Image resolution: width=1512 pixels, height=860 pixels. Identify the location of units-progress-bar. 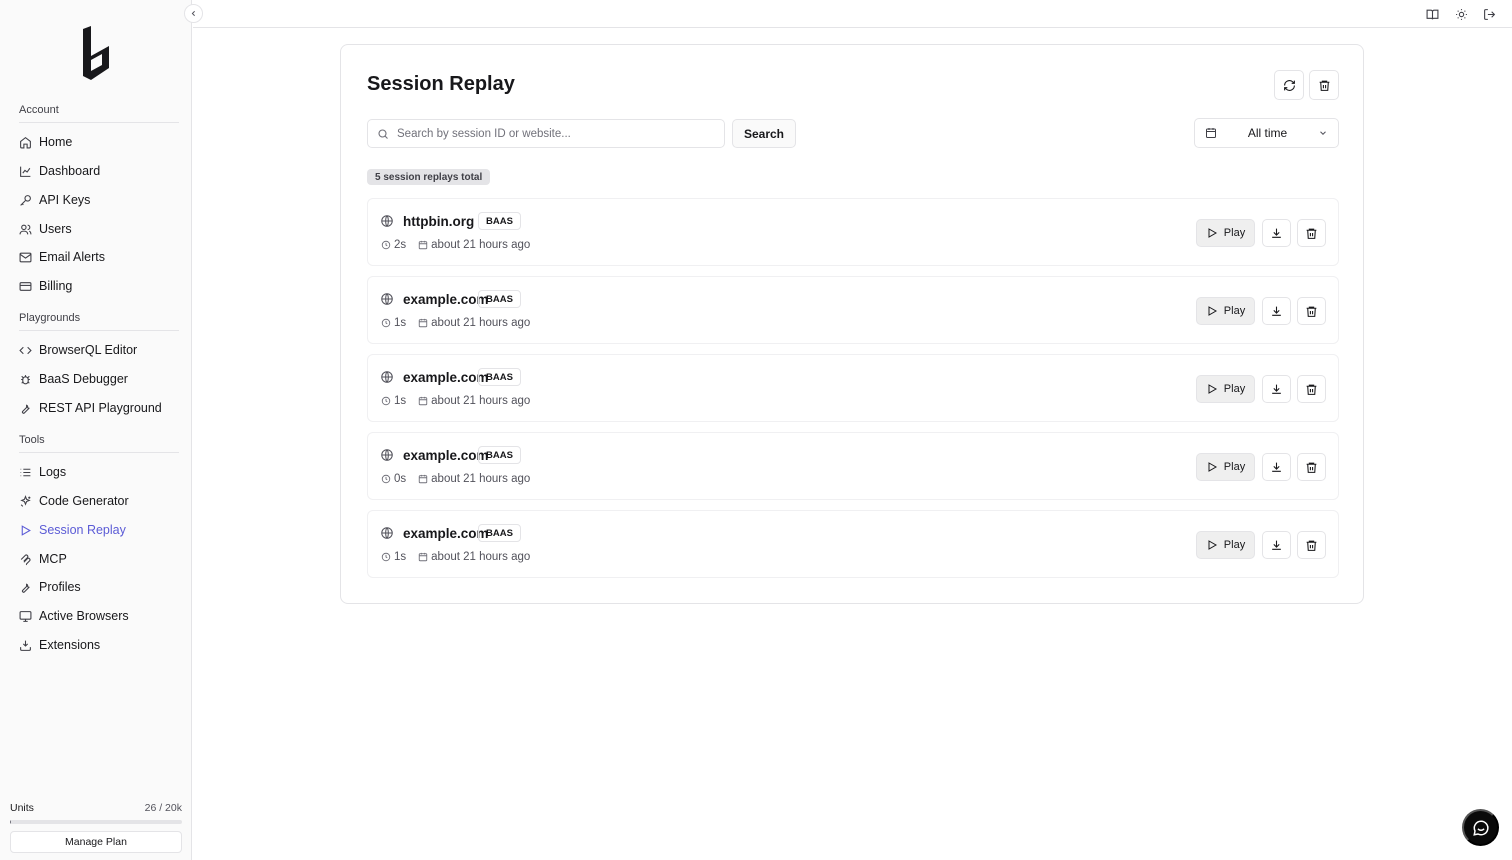
(96, 822).